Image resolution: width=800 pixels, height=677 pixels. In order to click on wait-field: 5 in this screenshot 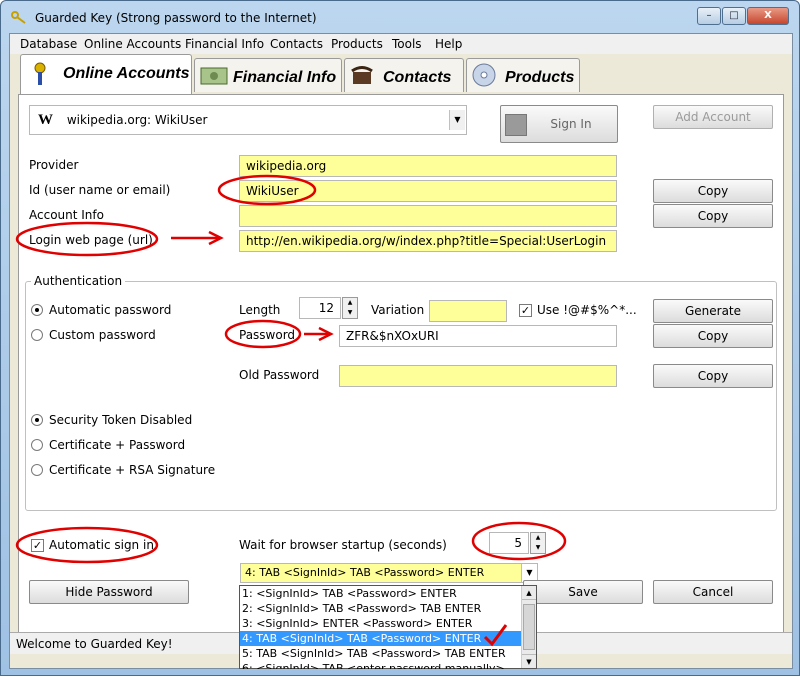, I will do `click(509, 543)`.